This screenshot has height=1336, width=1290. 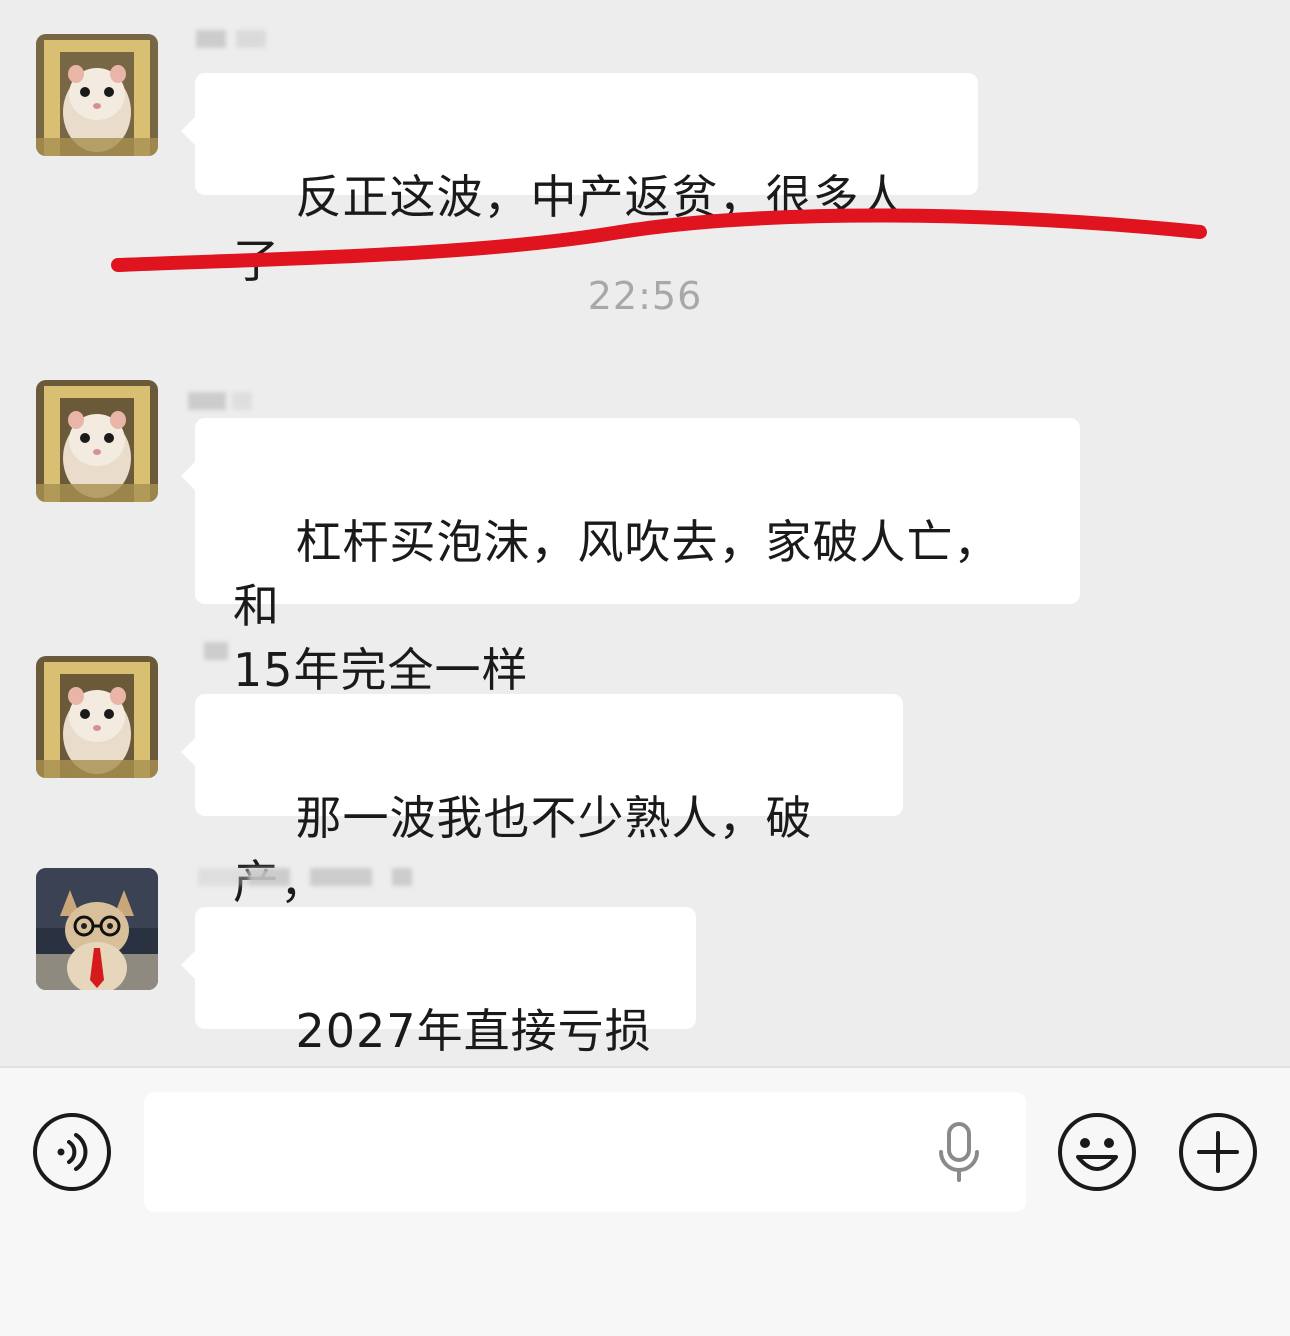 What do you see at coordinates (523, 850) in the screenshot?
I see `message-text: 那一波我也不少熟人，破产，` at bounding box center [523, 850].